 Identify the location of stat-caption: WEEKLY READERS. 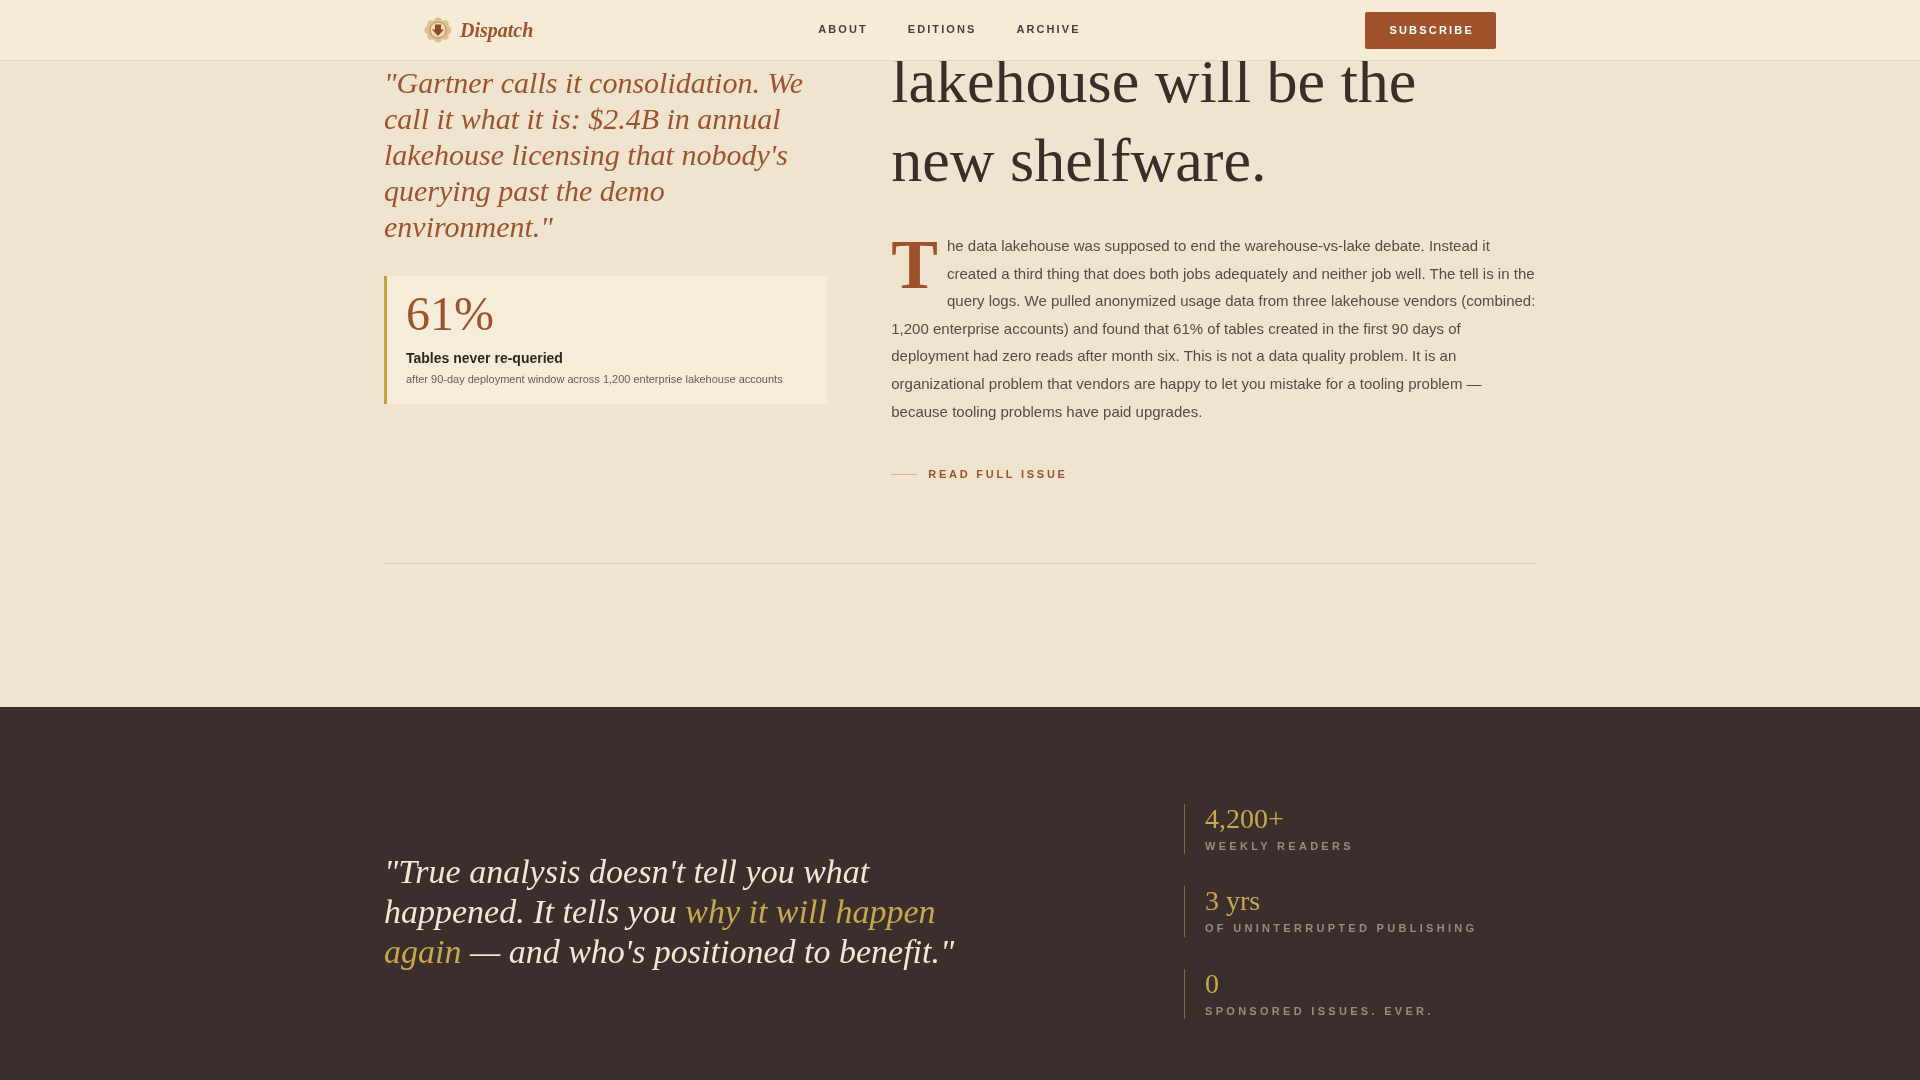
(1280, 846).